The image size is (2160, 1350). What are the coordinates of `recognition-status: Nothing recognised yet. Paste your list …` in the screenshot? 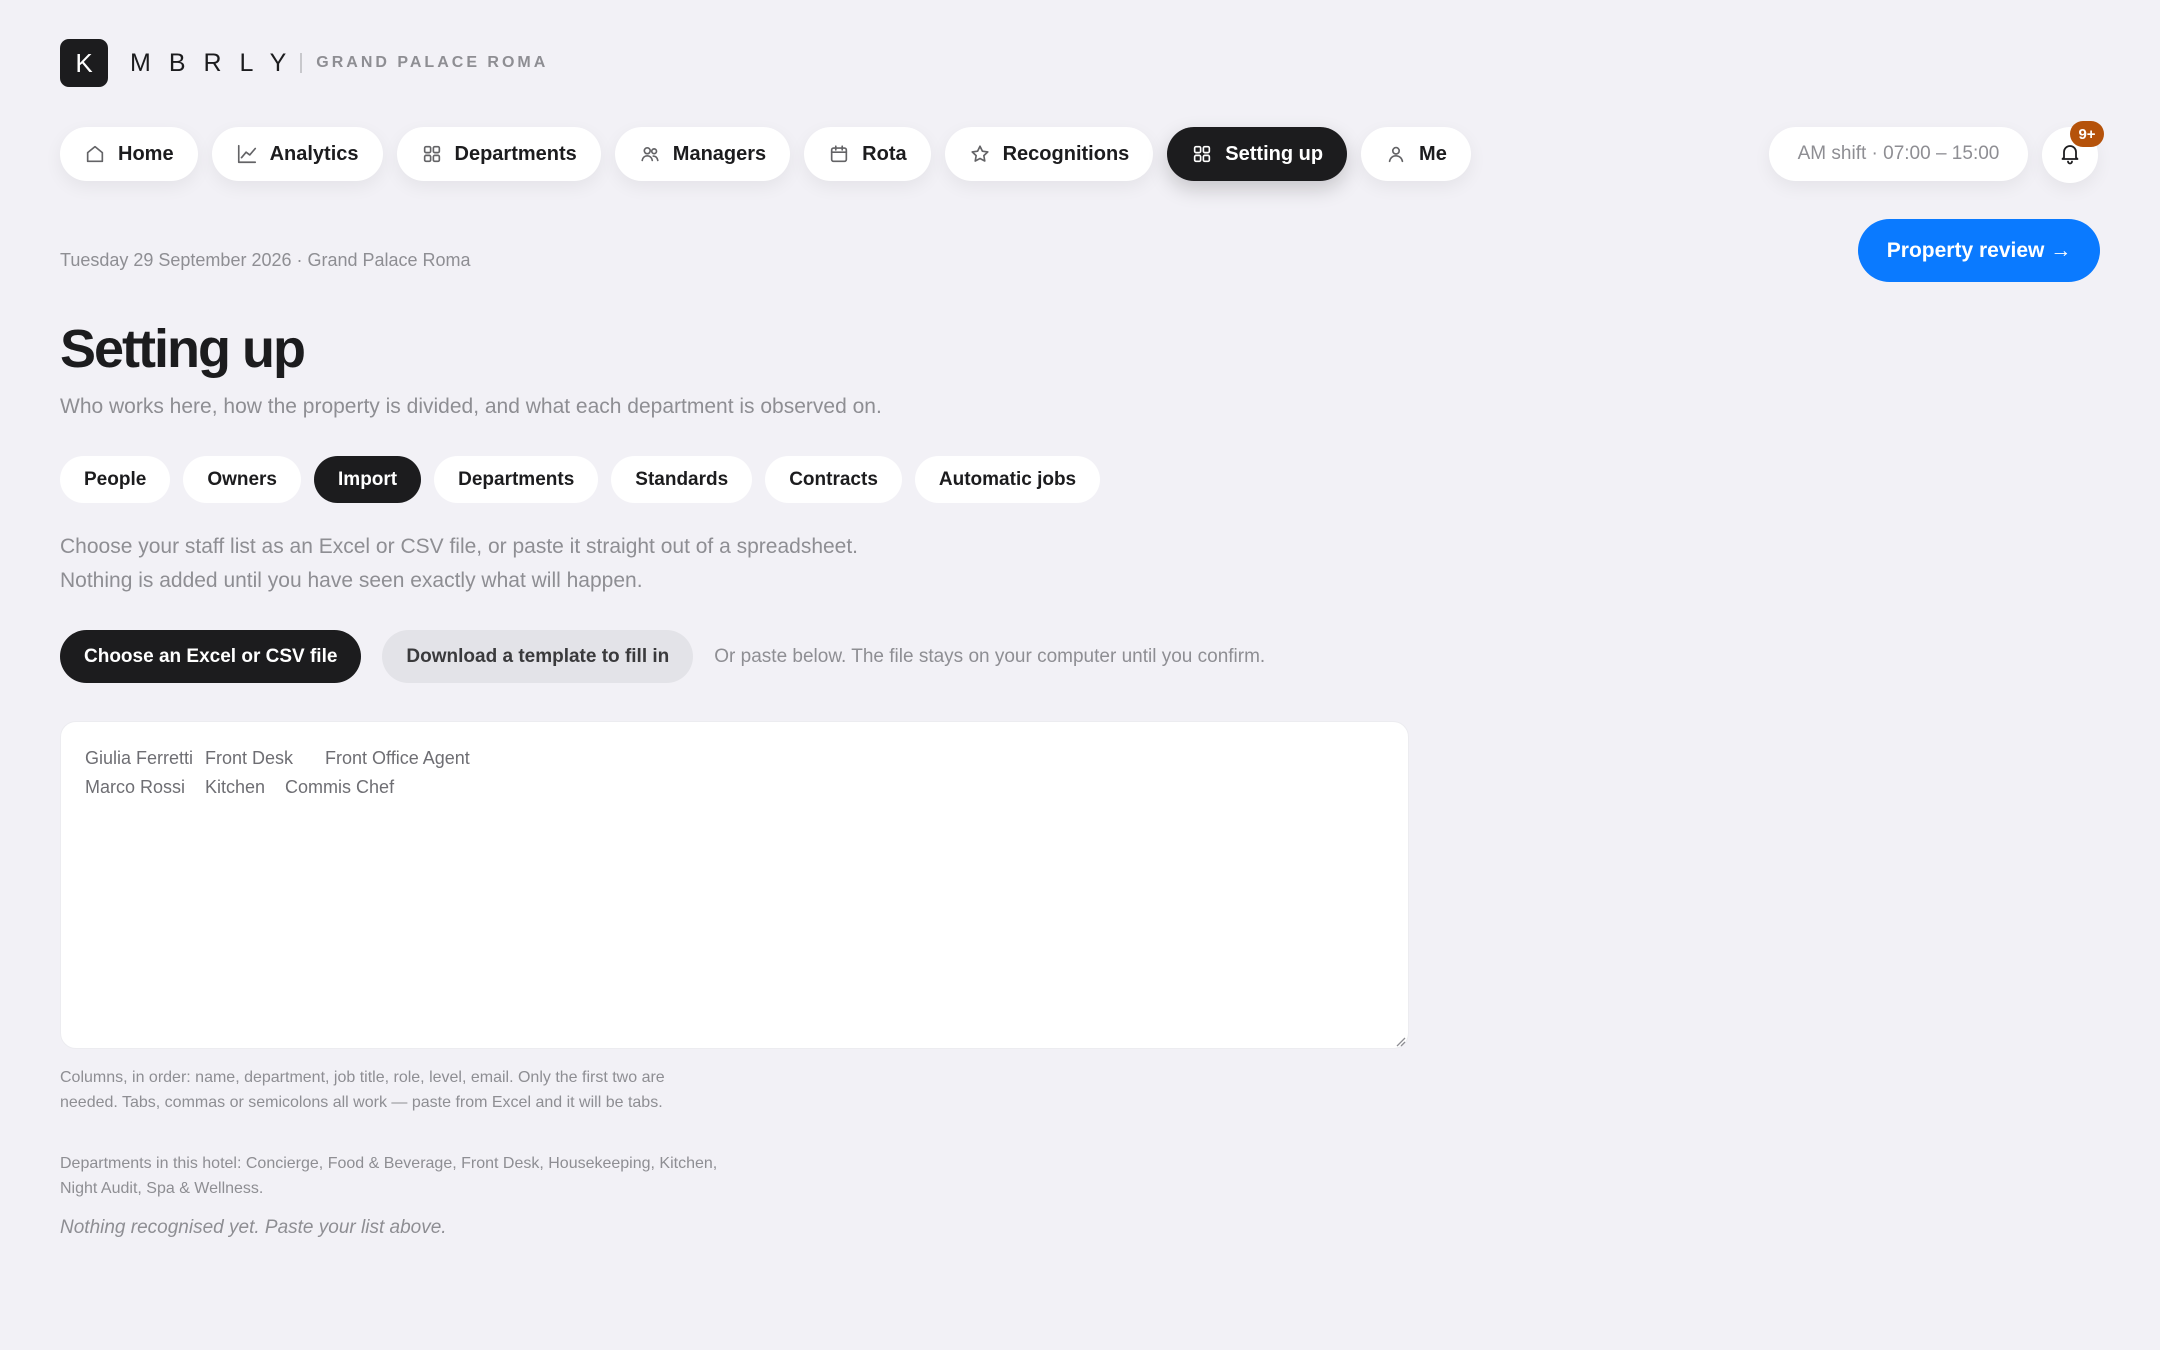 It's located at (253, 1227).